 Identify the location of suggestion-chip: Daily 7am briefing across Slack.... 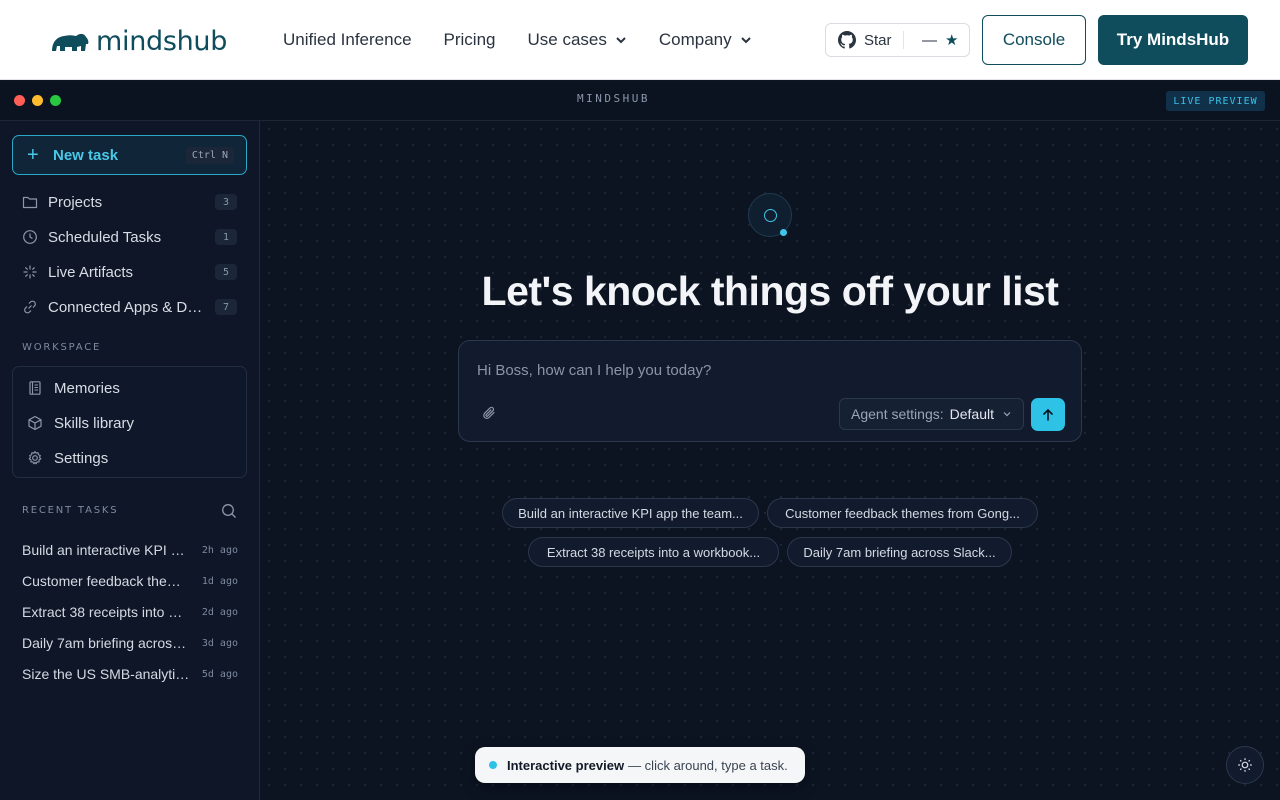
(899, 552).